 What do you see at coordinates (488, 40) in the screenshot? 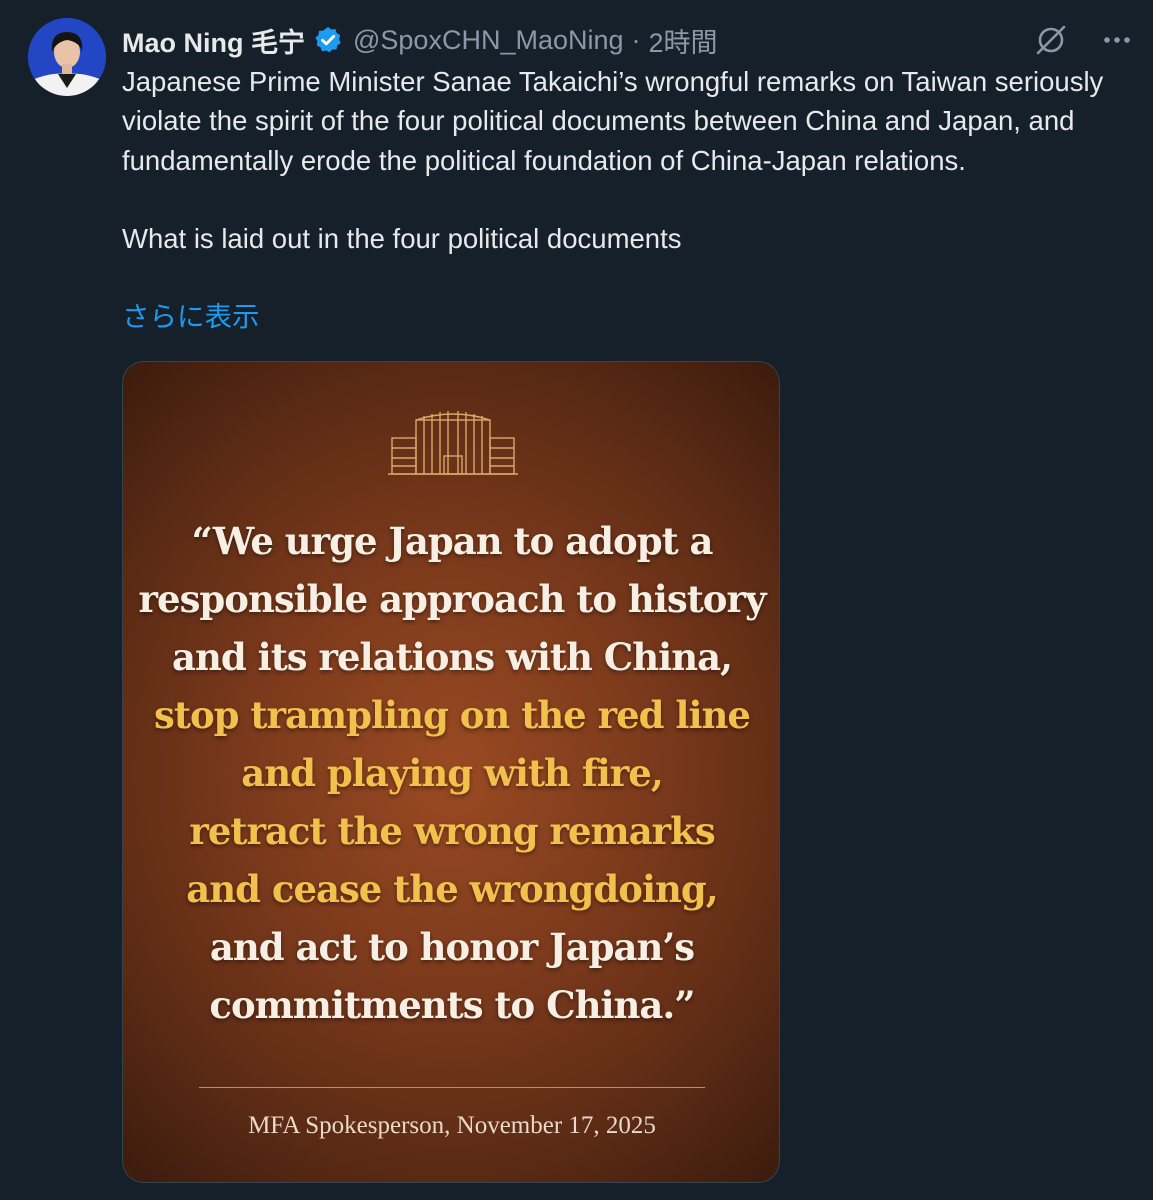
I see `author-handle: @SpoxCHN_MaoNing` at bounding box center [488, 40].